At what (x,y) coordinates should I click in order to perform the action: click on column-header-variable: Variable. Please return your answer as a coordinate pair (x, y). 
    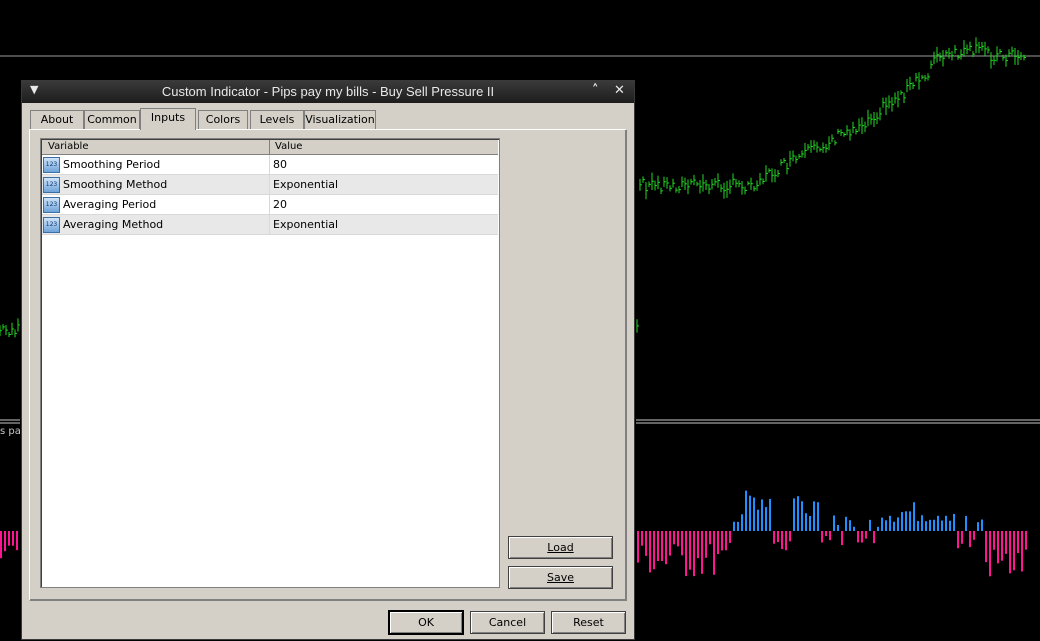
    Looking at the image, I should click on (68, 147).